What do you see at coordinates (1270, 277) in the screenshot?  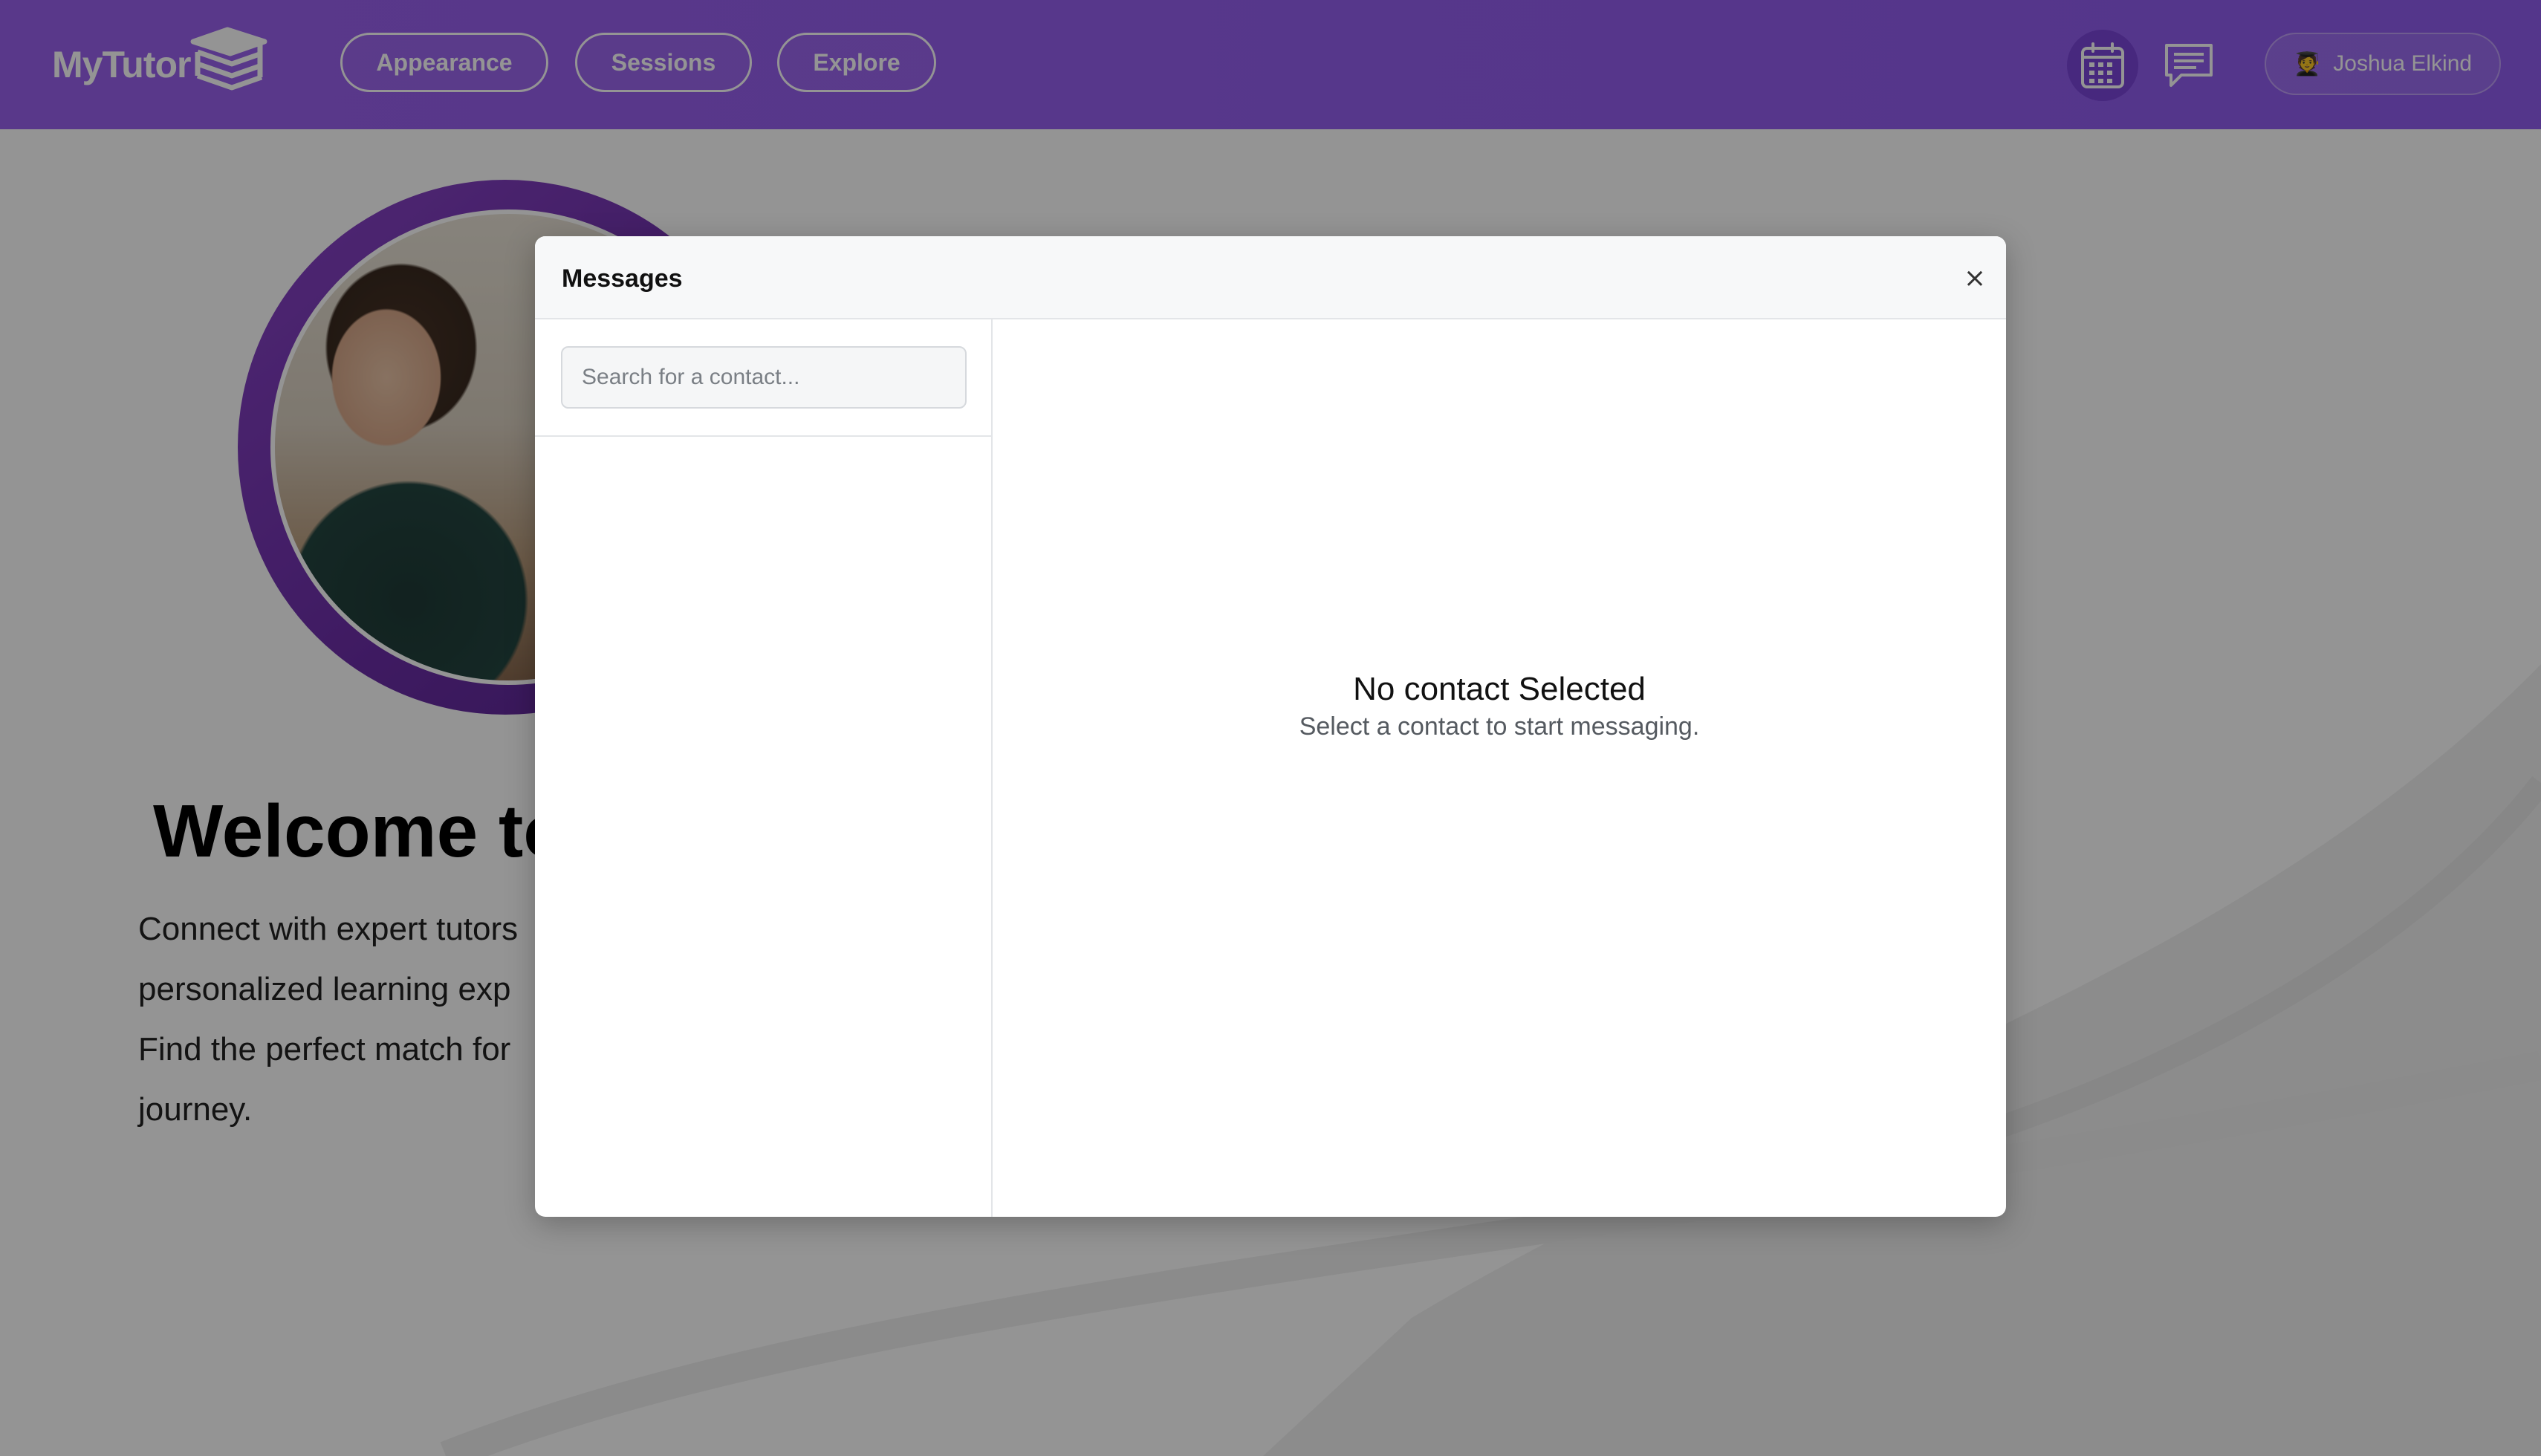 I see `modal-header: Messages ×` at bounding box center [1270, 277].